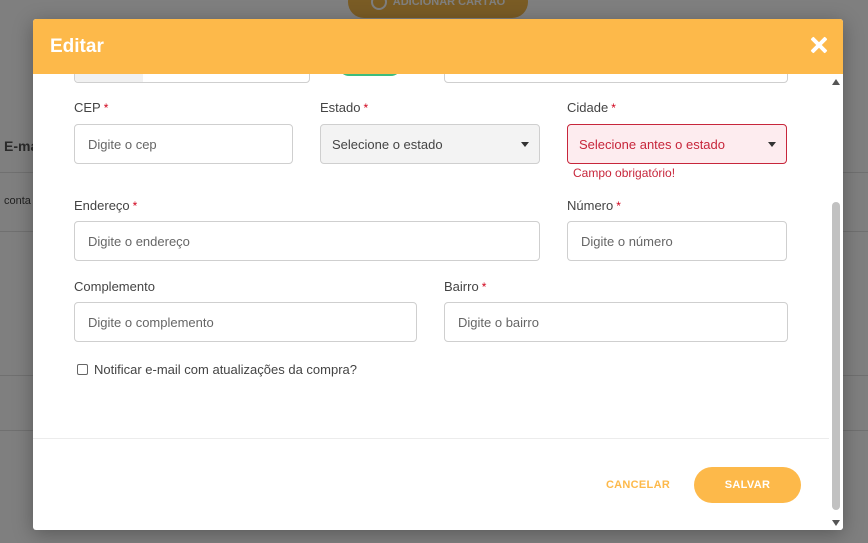  Describe the element at coordinates (836, 356) in the screenshot. I see `scrollbar-thumb` at that location.